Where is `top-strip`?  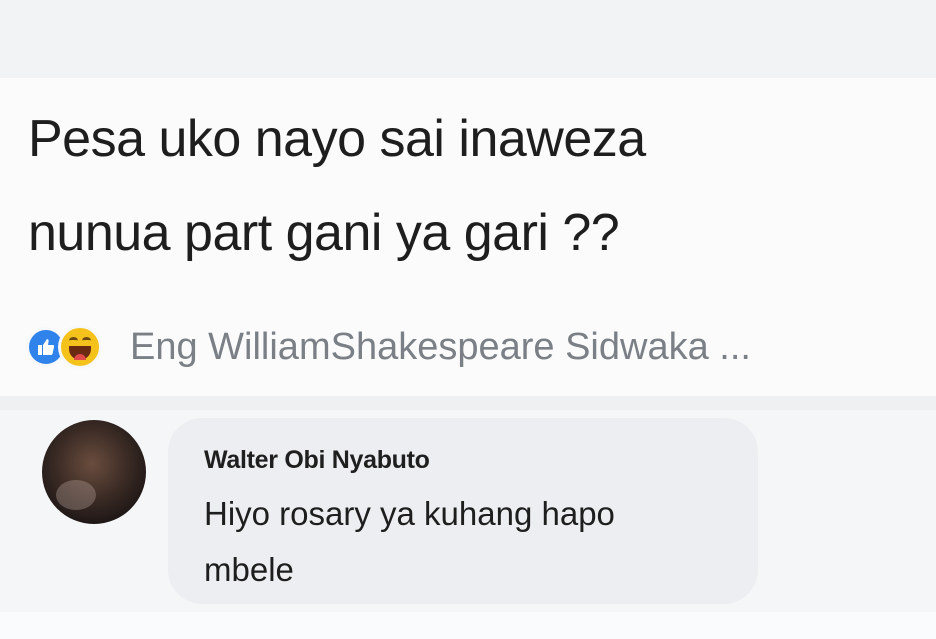 top-strip is located at coordinates (468, 39).